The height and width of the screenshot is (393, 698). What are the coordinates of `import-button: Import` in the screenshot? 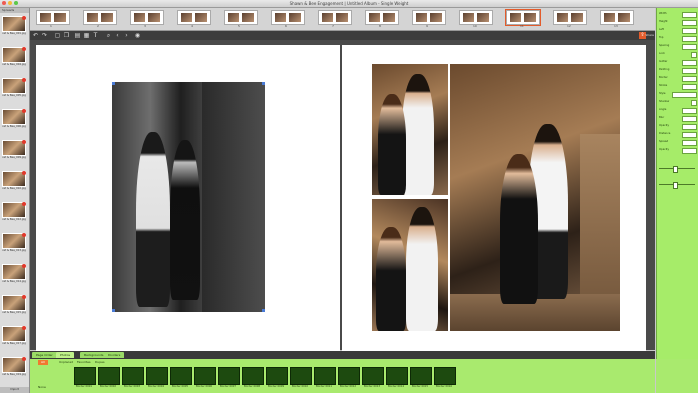 It's located at (14, 390).